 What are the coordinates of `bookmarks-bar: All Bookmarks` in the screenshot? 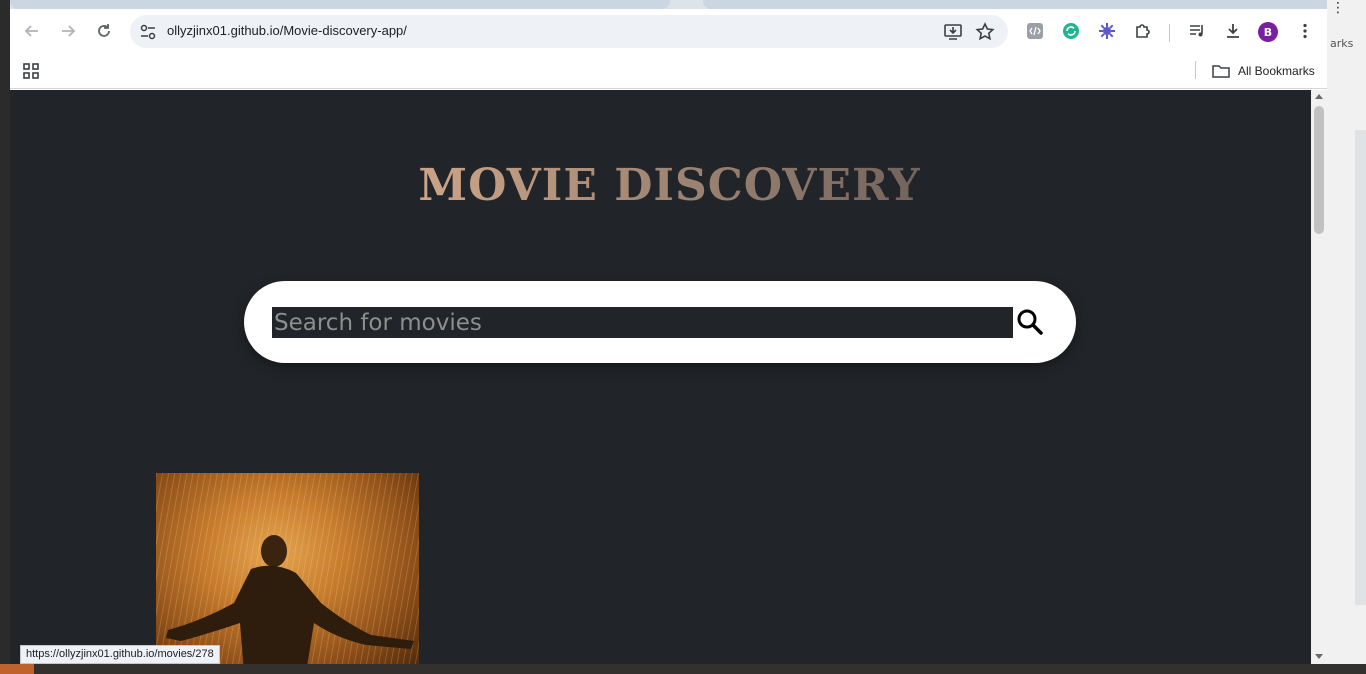 It's located at (668, 72).